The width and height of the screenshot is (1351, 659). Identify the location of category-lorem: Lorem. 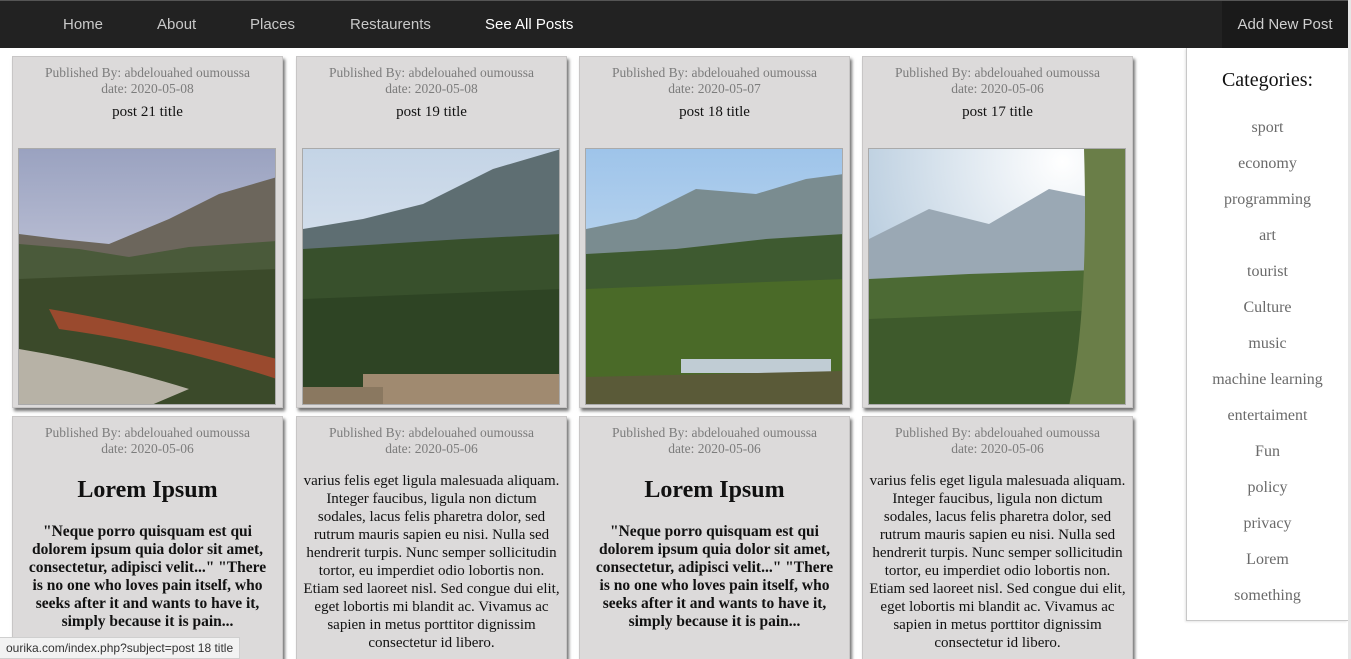
(1267, 560).